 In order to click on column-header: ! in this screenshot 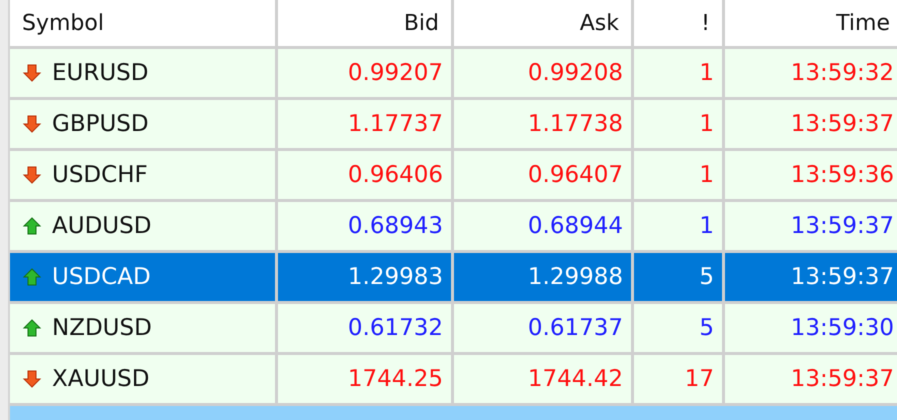, I will do `click(678, 23)`.